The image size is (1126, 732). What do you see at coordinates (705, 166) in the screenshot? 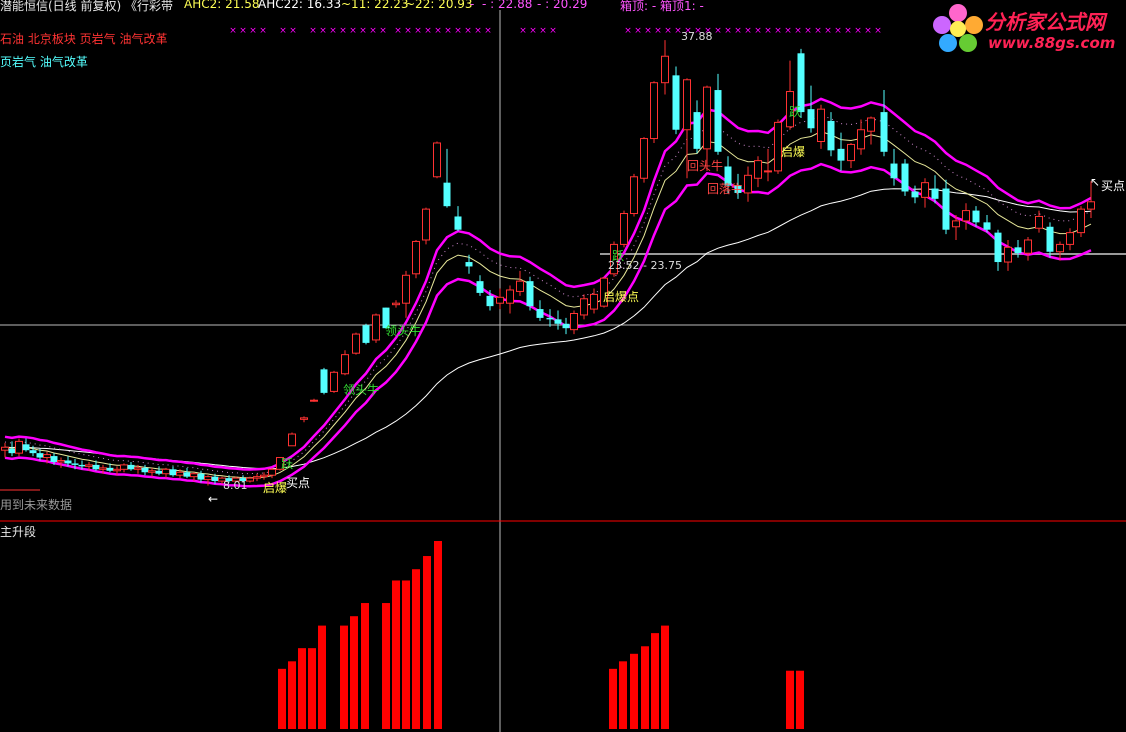
I see `huitou-label: 回头牛` at bounding box center [705, 166].